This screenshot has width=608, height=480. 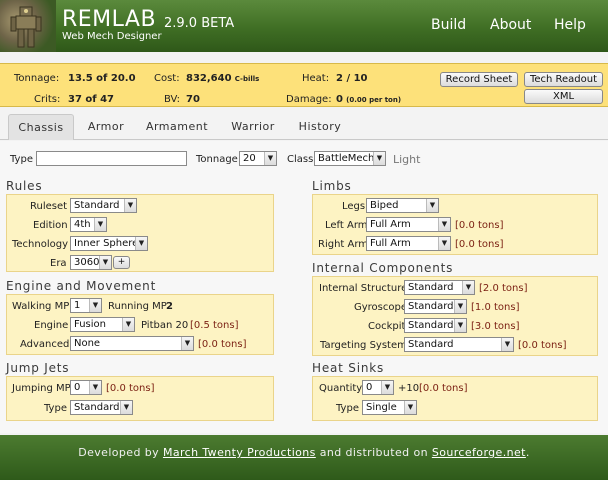 I want to click on jump-jets-title: Jump Jets, so click(x=38, y=368).